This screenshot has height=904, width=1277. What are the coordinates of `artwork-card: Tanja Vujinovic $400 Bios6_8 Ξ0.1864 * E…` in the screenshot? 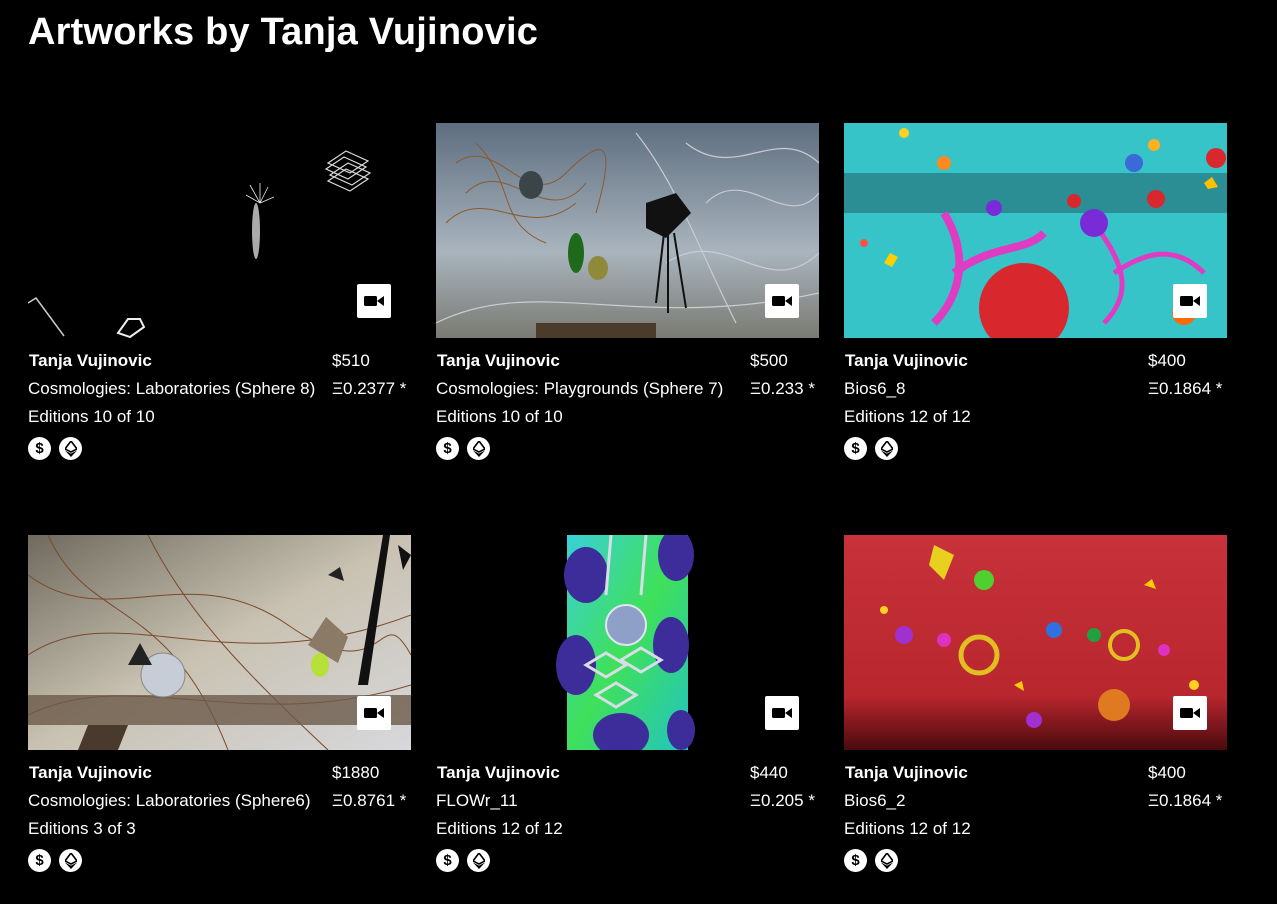 It's located at (1035, 295).